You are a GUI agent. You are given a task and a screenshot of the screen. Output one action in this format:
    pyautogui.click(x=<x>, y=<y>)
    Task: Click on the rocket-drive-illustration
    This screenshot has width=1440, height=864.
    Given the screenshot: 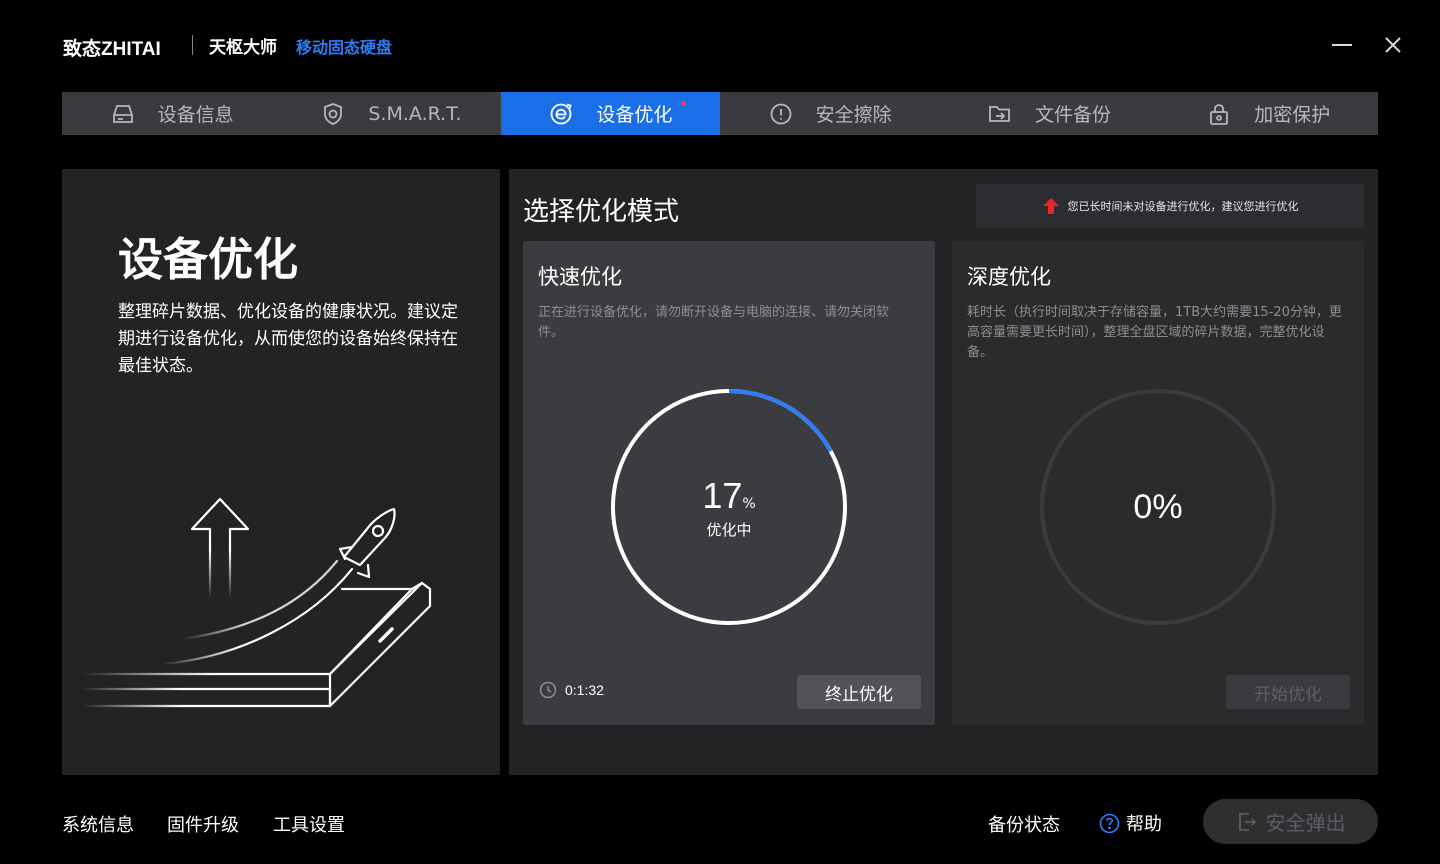 What is the action you would take?
    pyautogui.click(x=257, y=602)
    